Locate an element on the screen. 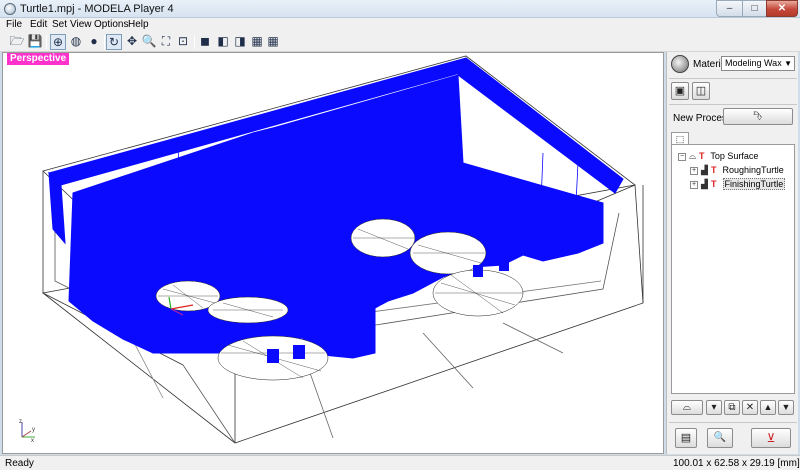  window-title: Turtle1.mpj - MODELA Player 4 is located at coordinates (97, 9).